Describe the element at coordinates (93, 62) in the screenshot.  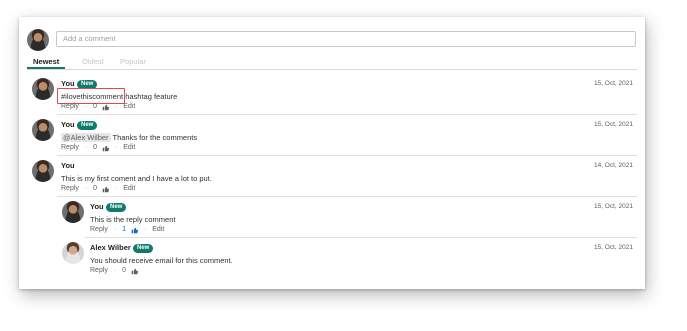
I see `tab-oldest: Oldest` at that location.